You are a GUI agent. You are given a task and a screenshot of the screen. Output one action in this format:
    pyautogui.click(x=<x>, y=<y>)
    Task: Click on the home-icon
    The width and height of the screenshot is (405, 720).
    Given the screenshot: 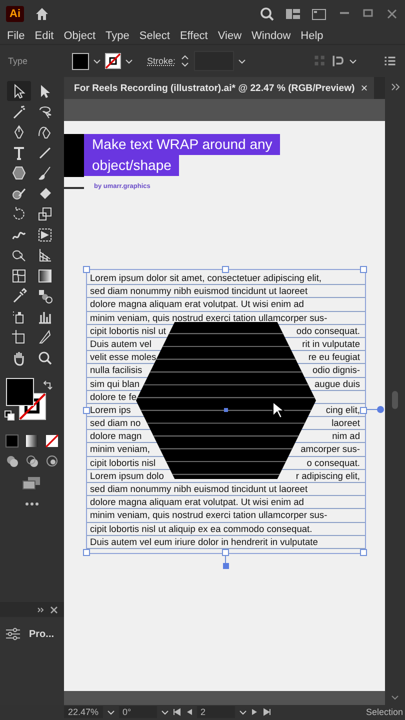 What is the action you would take?
    pyautogui.click(x=42, y=14)
    